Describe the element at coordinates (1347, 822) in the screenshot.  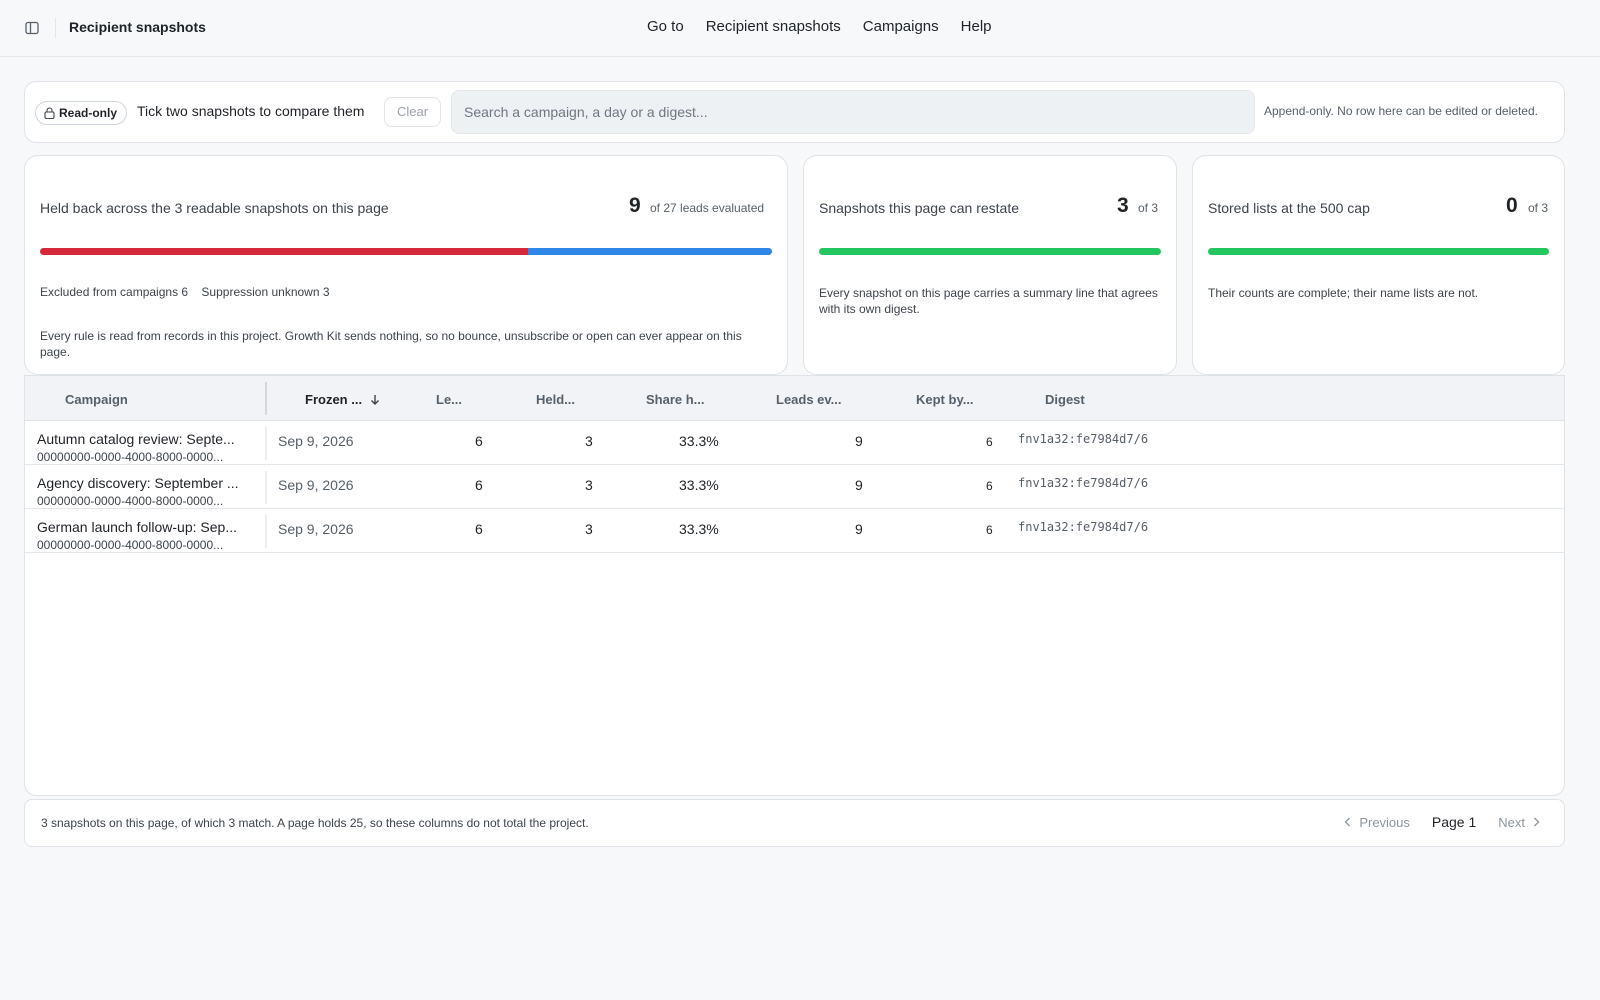
I see `chevron-left-icon` at that location.